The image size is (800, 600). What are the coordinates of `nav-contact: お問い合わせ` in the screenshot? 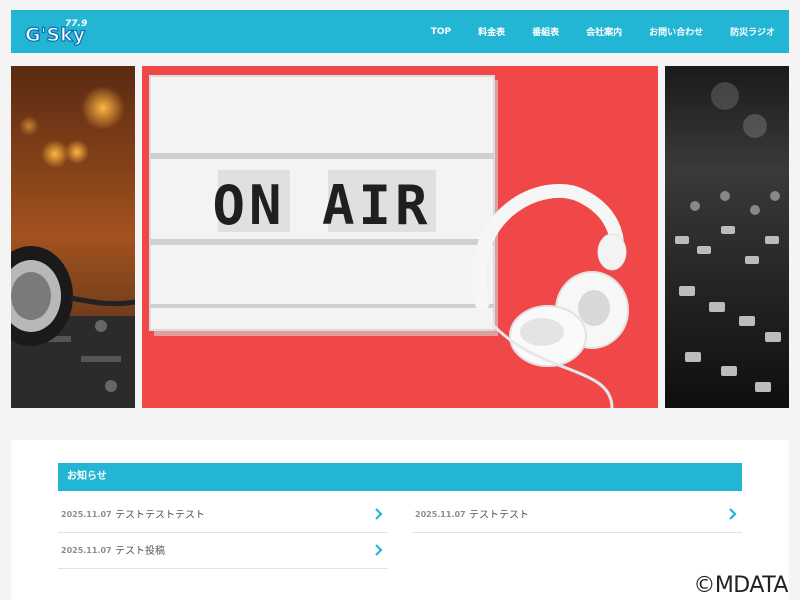 It's located at (676, 31).